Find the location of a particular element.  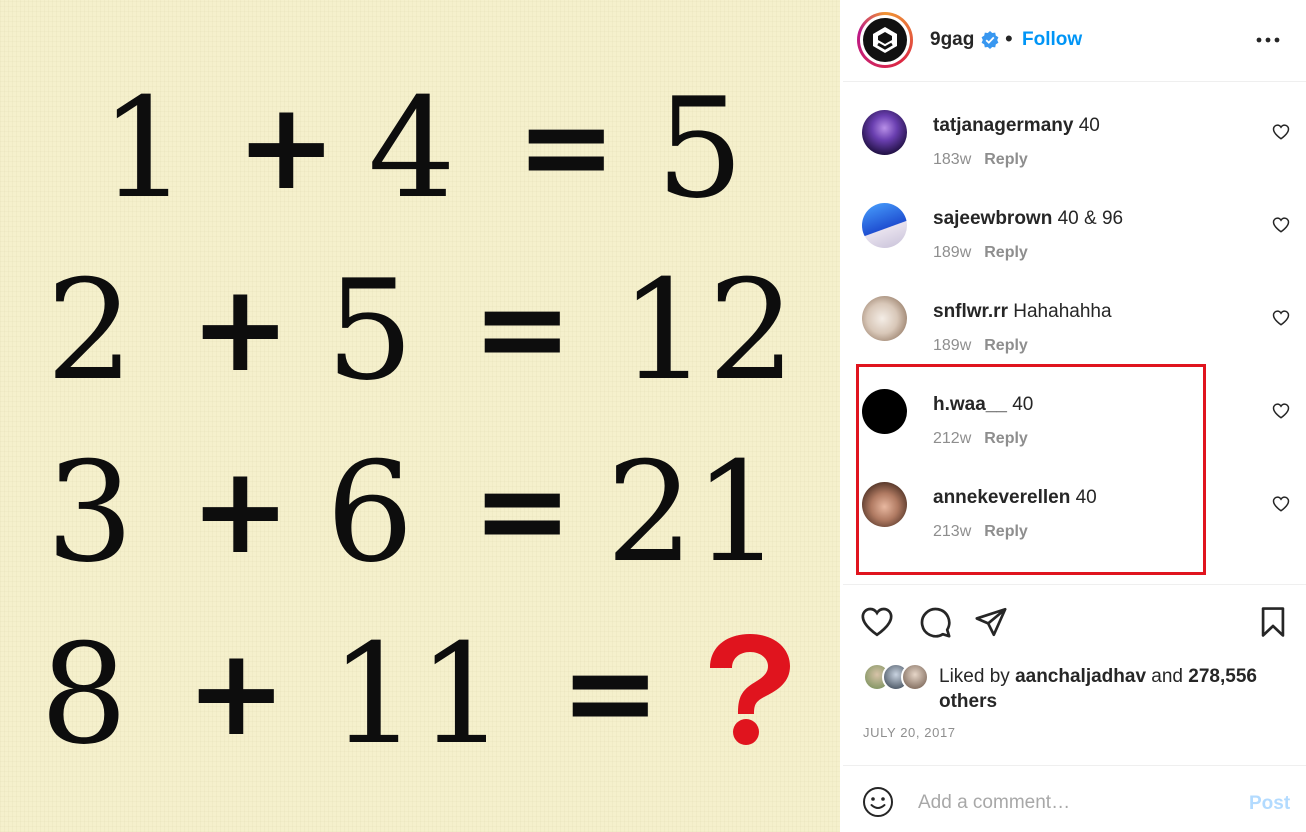

bookmark-icon is located at coordinates (1273, 622).